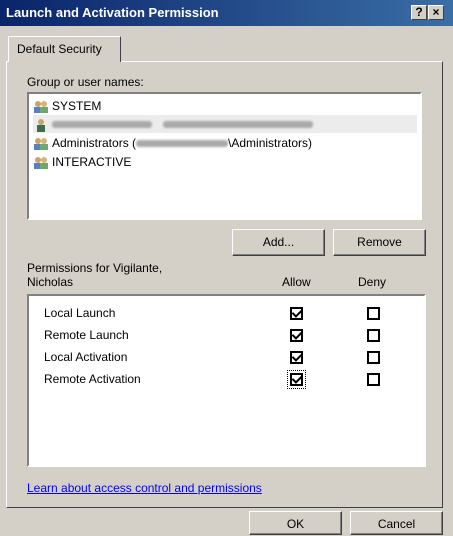 This screenshot has height=536, width=453. I want to click on tab-default-security: Default Security, so click(64, 49).